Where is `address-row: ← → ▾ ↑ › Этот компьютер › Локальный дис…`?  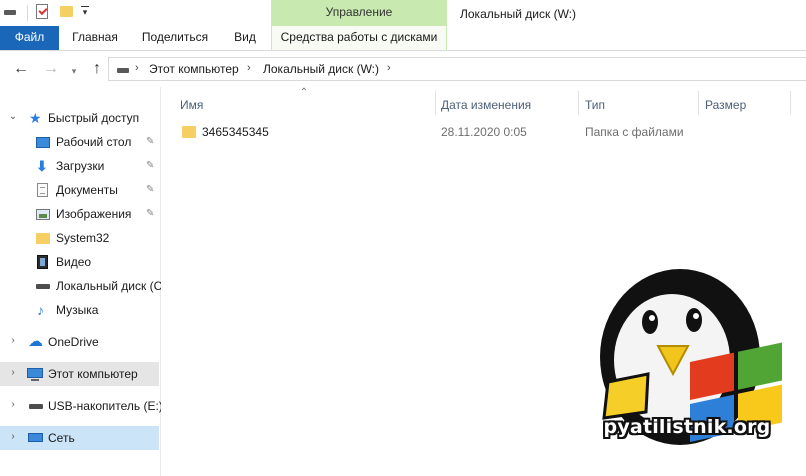
address-row: ← → ▾ ↑ › Этот компьютер › Локальный дис… is located at coordinates (403, 69).